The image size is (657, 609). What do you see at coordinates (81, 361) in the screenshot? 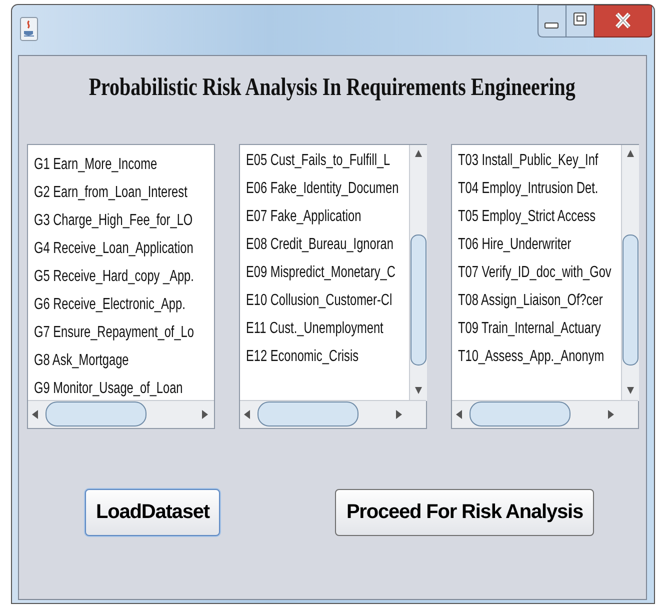
I see `list-item: G8 Ask_Mortgage` at bounding box center [81, 361].